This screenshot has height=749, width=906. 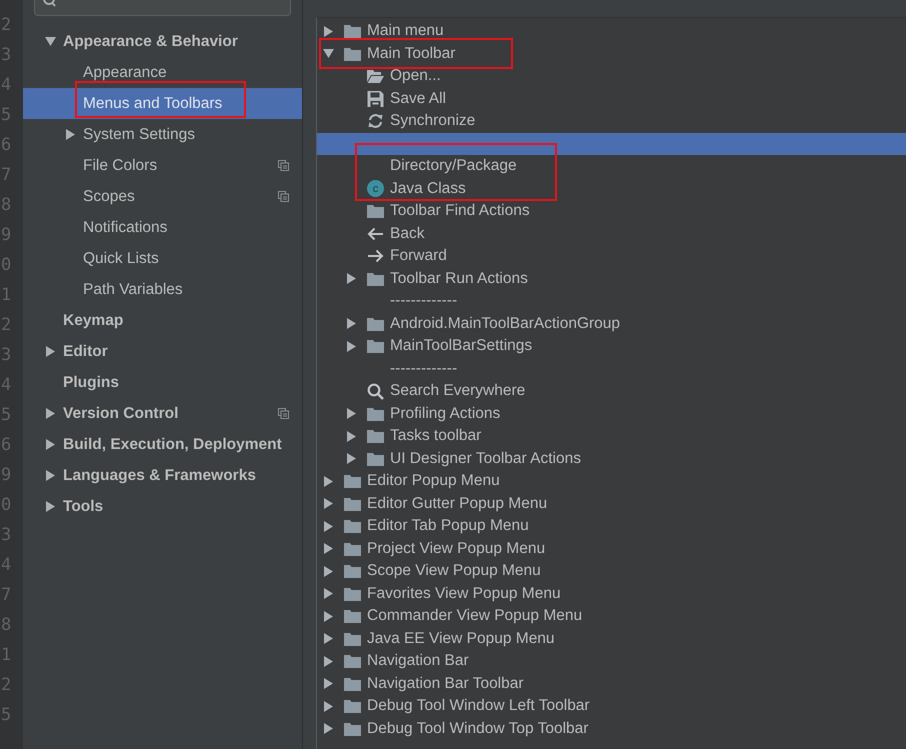 What do you see at coordinates (611, 639) in the screenshot?
I see `tree-item: Java EE View Popup Menu` at bounding box center [611, 639].